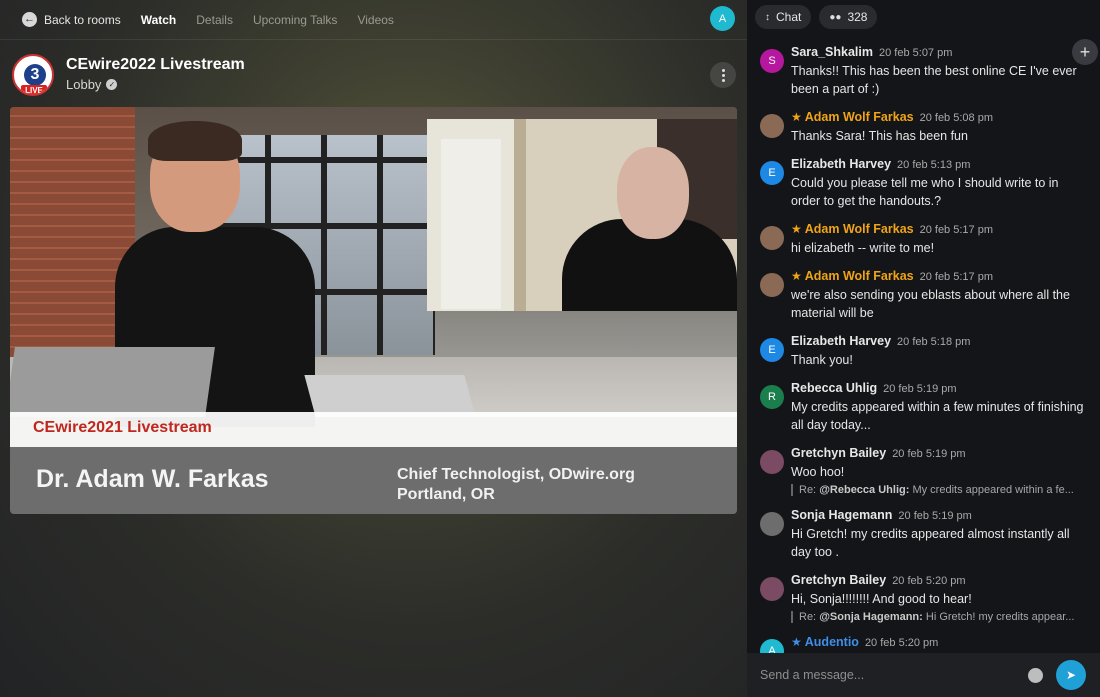 The image size is (1100, 697). Describe the element at coordinates (34, 89) in the screenshot. I see `live-badge: LIVE` at that location.